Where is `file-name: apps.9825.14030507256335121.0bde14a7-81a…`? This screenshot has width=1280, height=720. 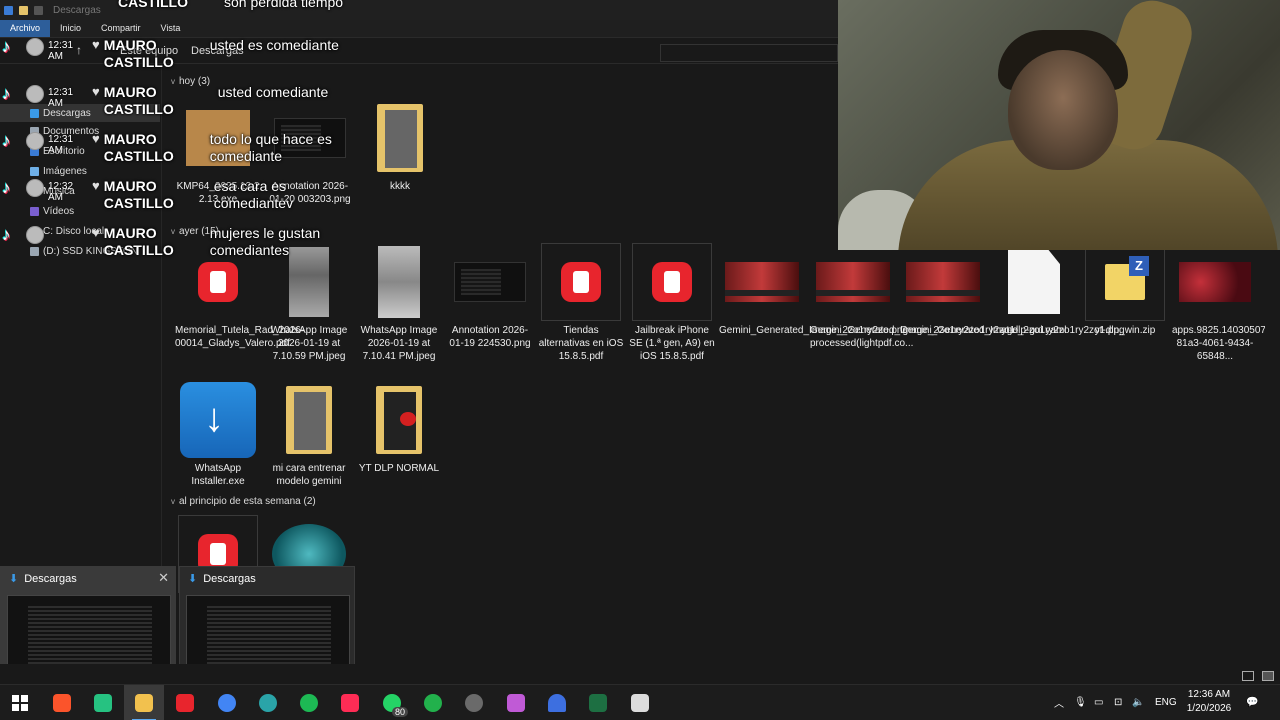 file-name: apps.9825.14030507256335121.0bde14a7-81a… is located at coordinates (1218, 343).